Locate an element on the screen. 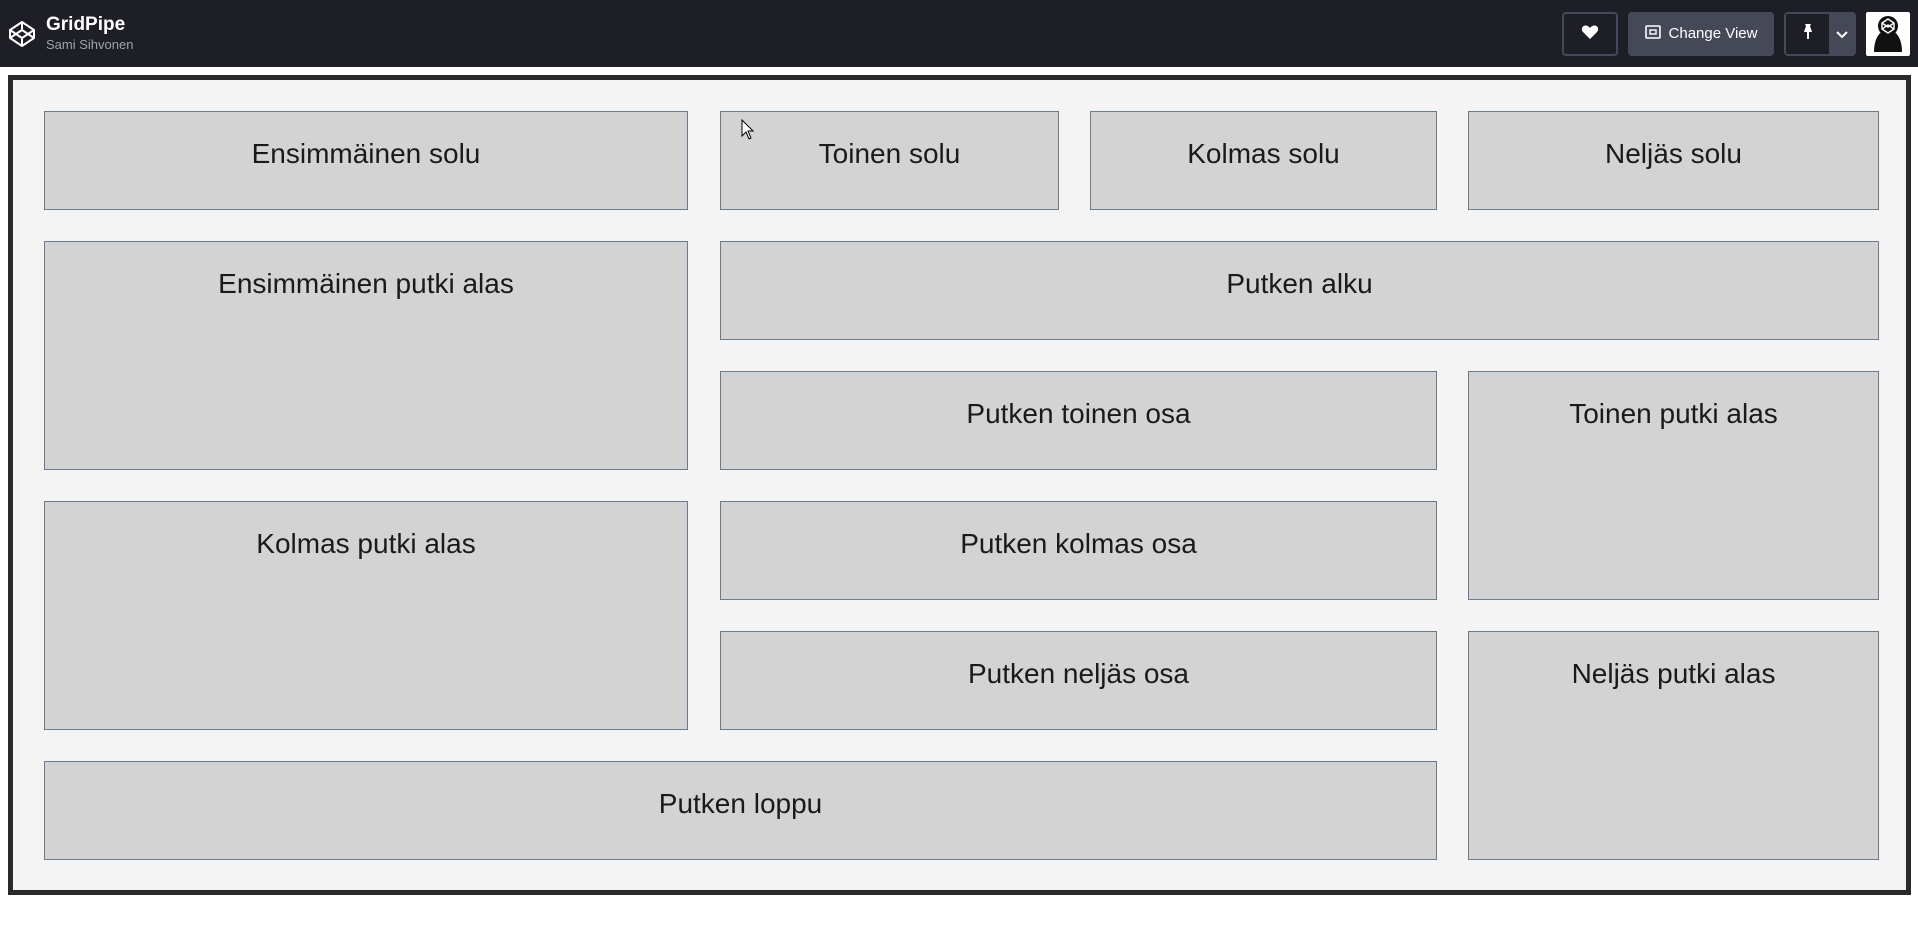  grid-cell: Putken loppu is located at coordinates (740, 810).